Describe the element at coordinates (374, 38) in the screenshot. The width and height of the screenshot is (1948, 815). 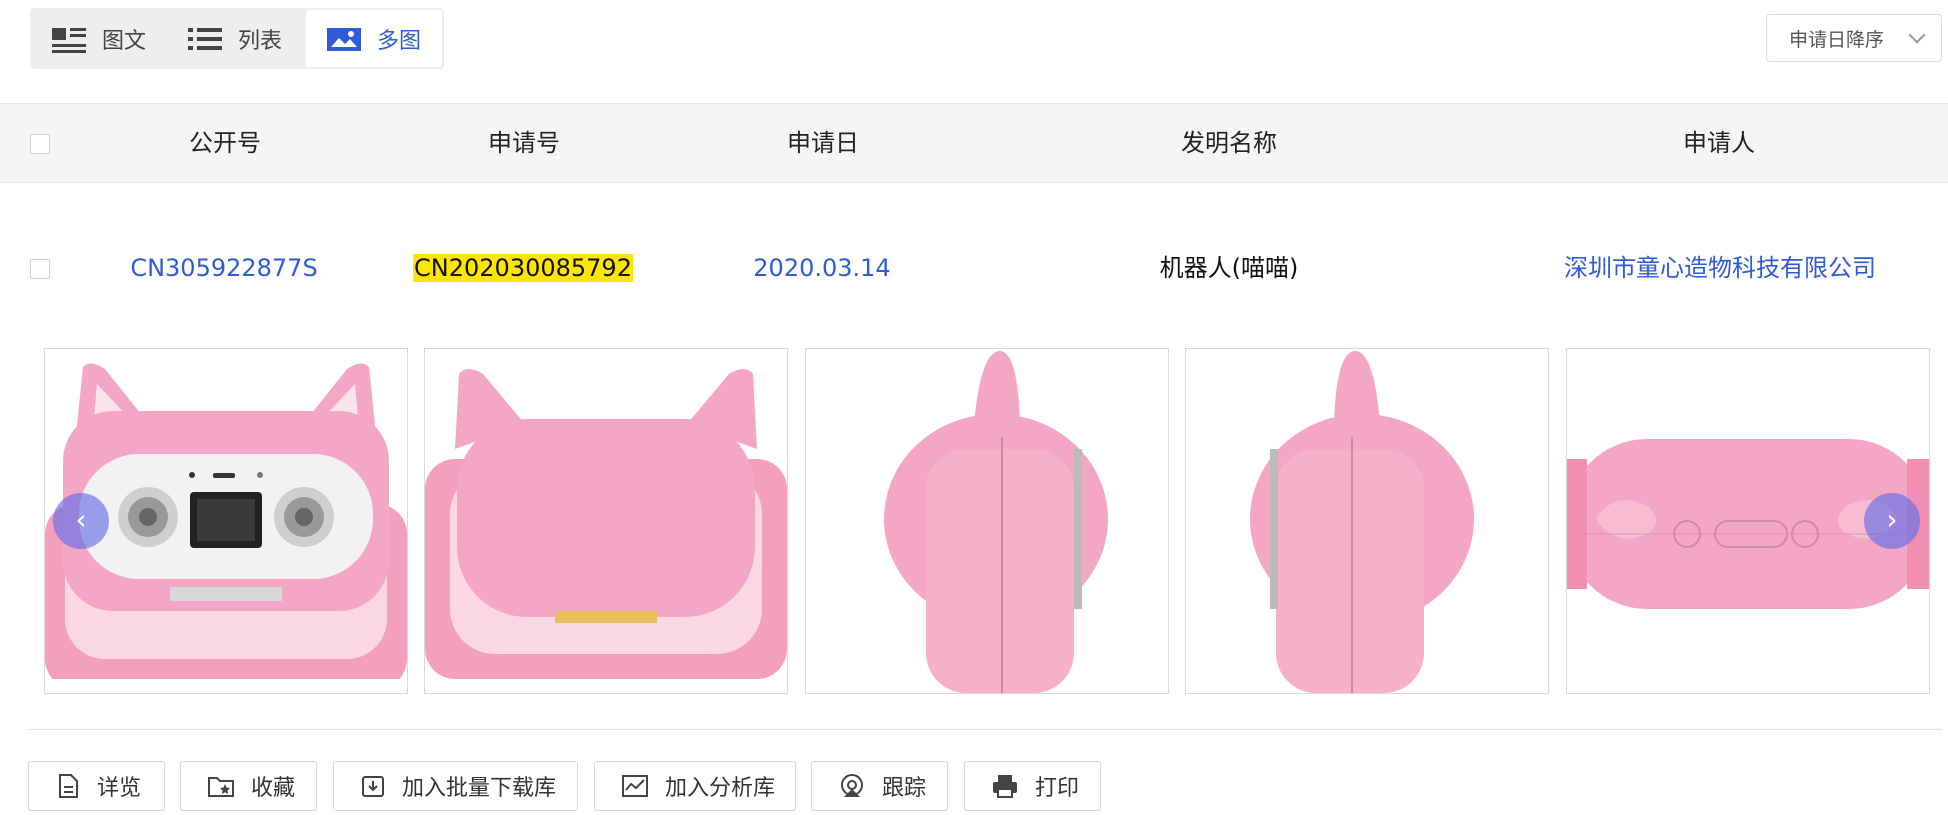
I see `view-multi-image-button: 多图` at that location.